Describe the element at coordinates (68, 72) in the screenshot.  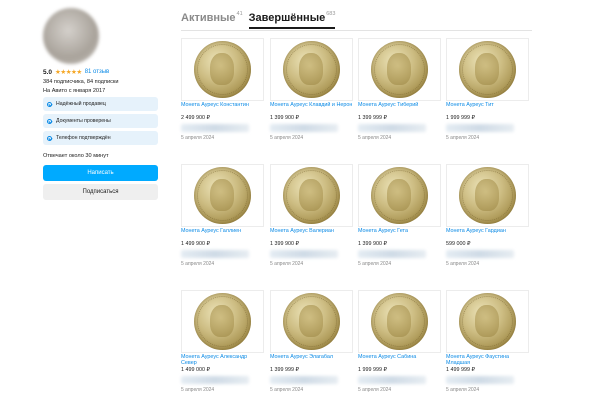
I see `star-icons: ★★★★★` at that location.